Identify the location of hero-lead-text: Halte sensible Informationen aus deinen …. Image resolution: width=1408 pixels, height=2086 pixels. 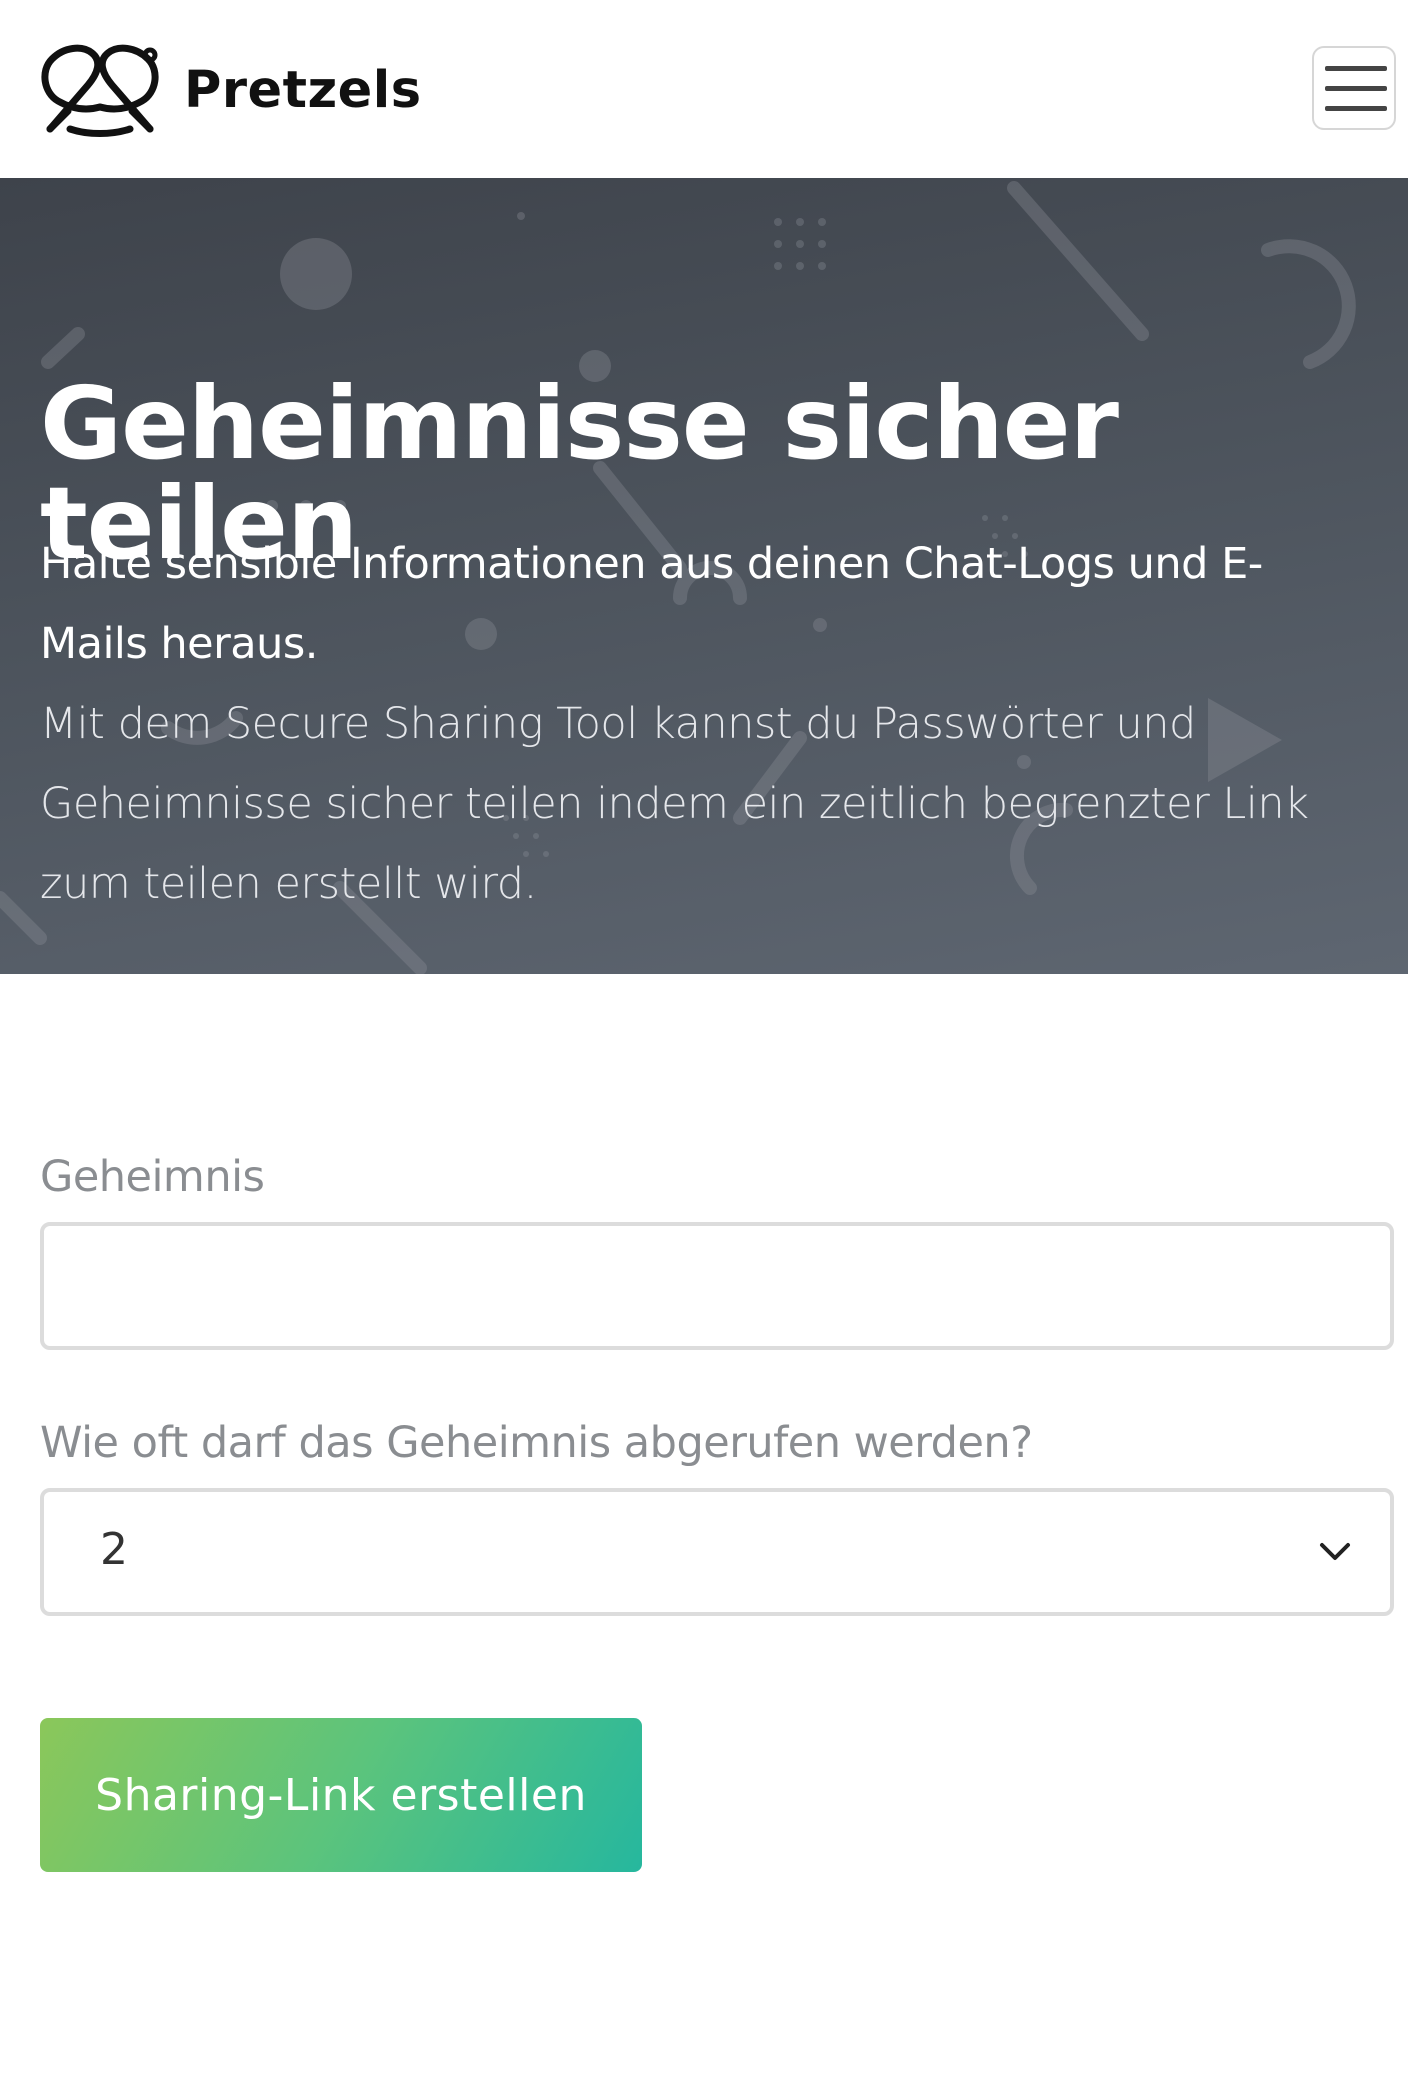
(651, 604).